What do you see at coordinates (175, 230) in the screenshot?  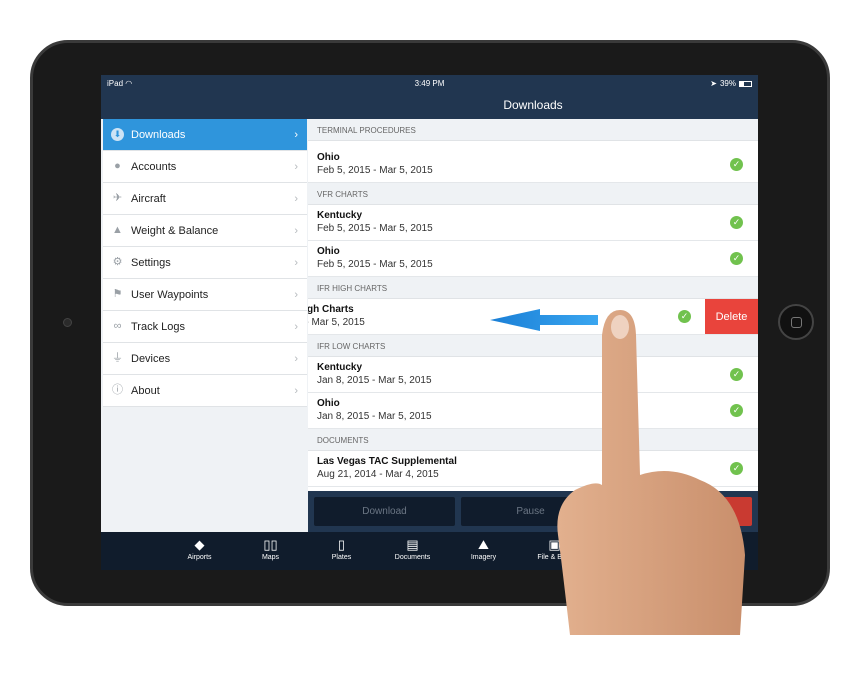 I see `sidebar-item-label: Weight & Balance` at bounding box center [175, 230].